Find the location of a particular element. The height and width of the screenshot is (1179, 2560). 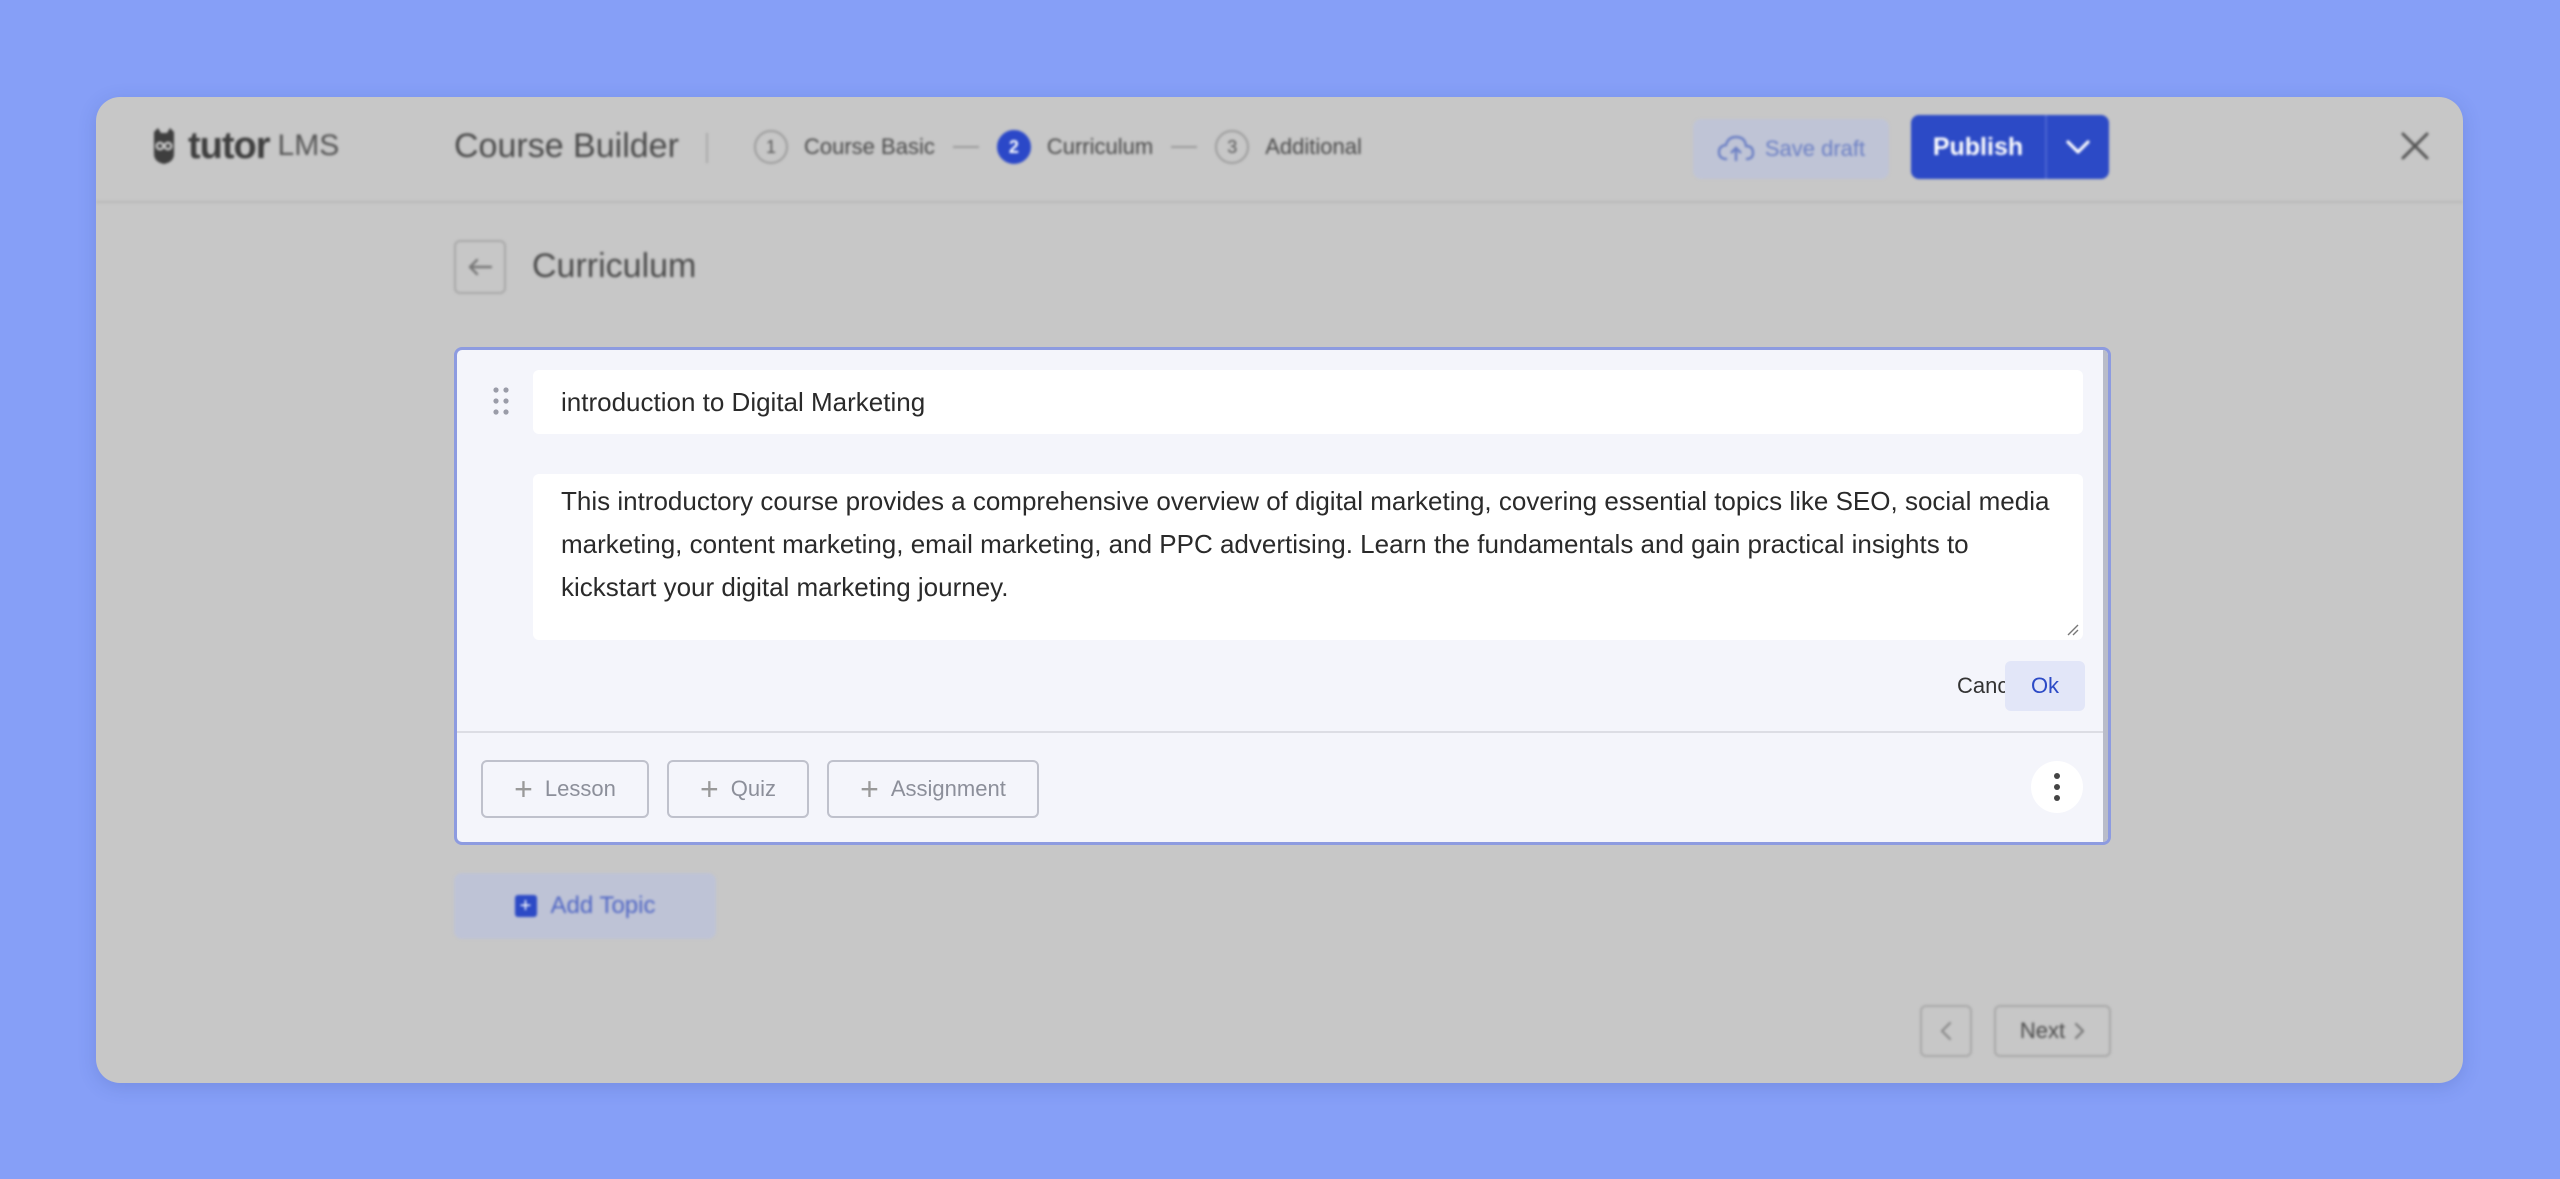

step-label: Additional is located at coordinates (1313, 146).